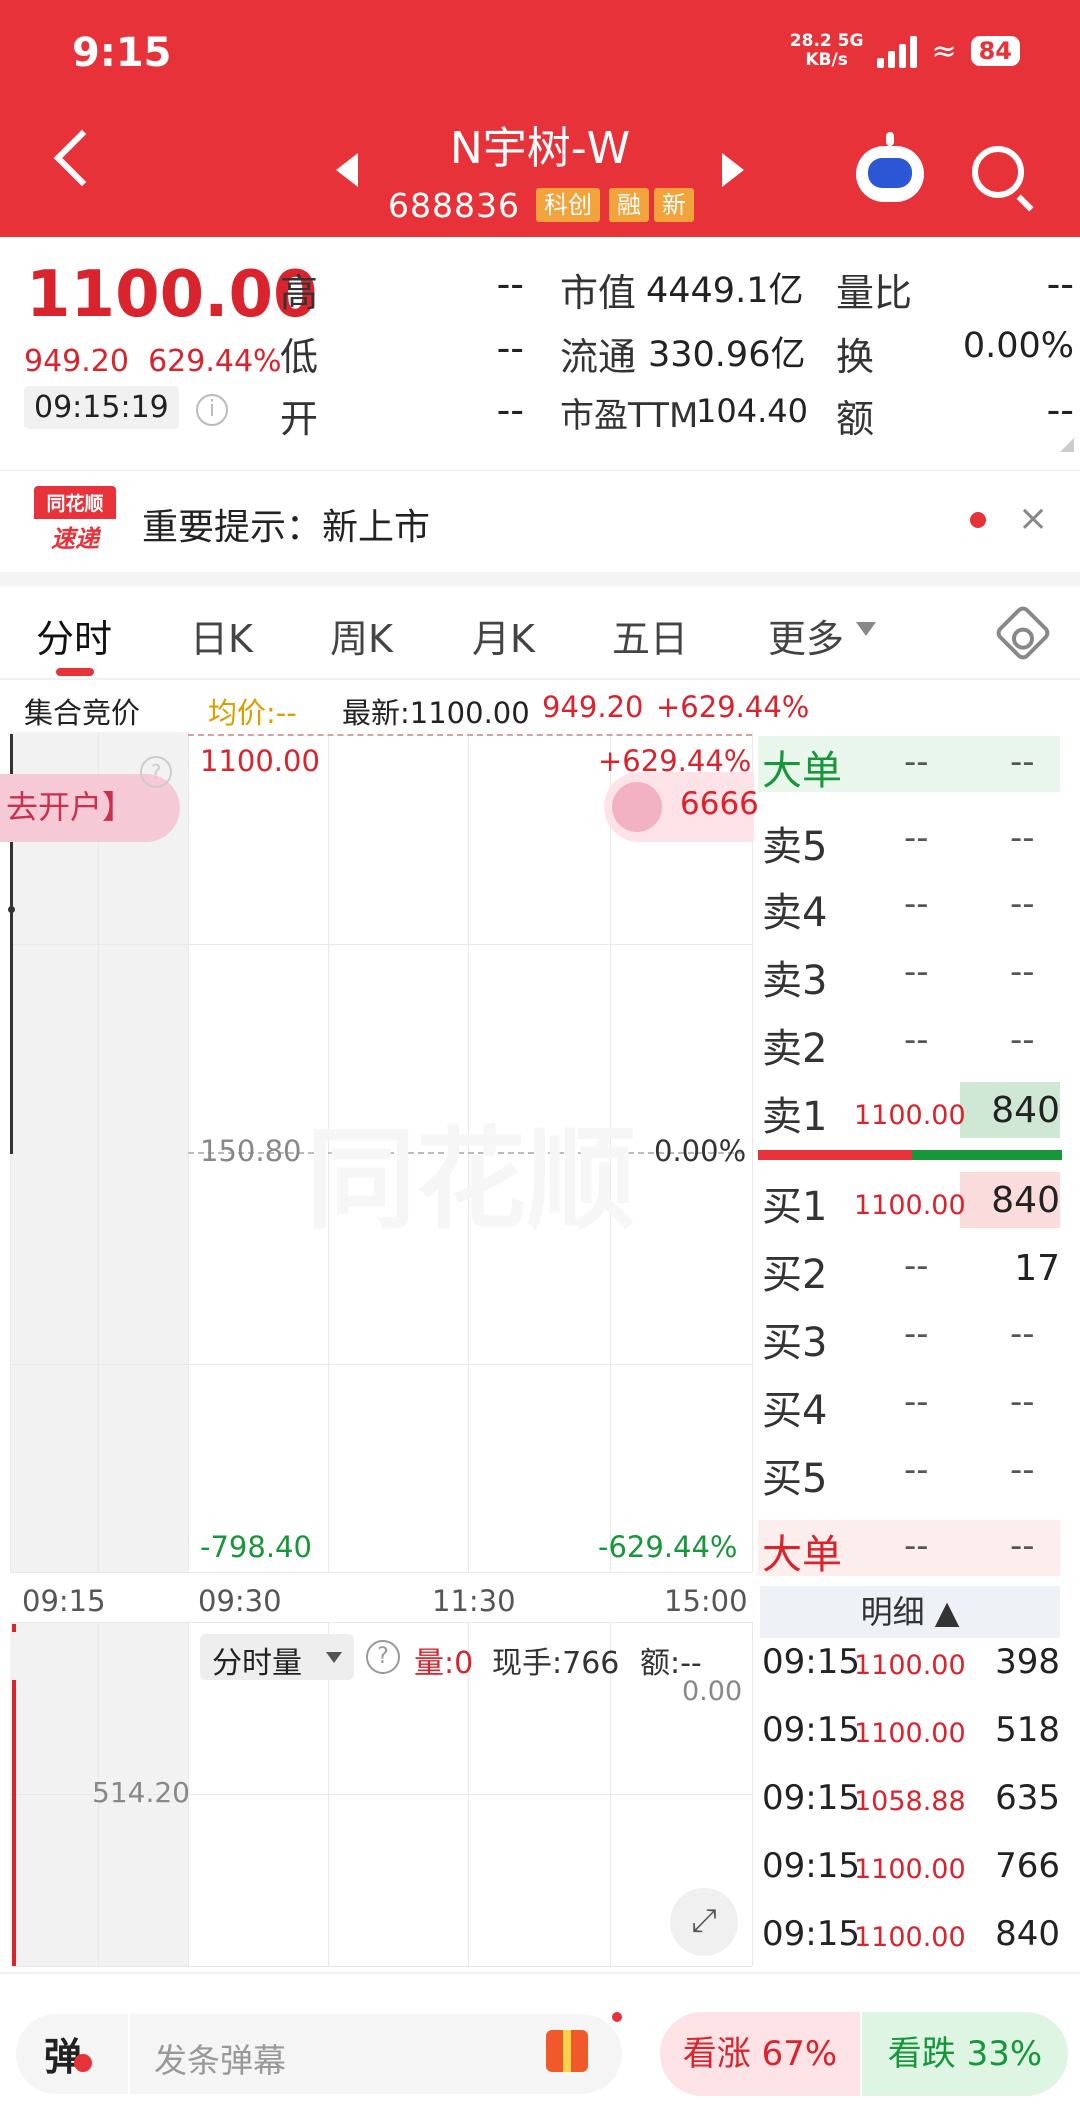 The height and width of the screenshot is (2111, 1080). What do you see at coordinates (987, 1155) in the screenshot?
I see `bid-ask-ratio-green` at bounding box center [987, 1155].